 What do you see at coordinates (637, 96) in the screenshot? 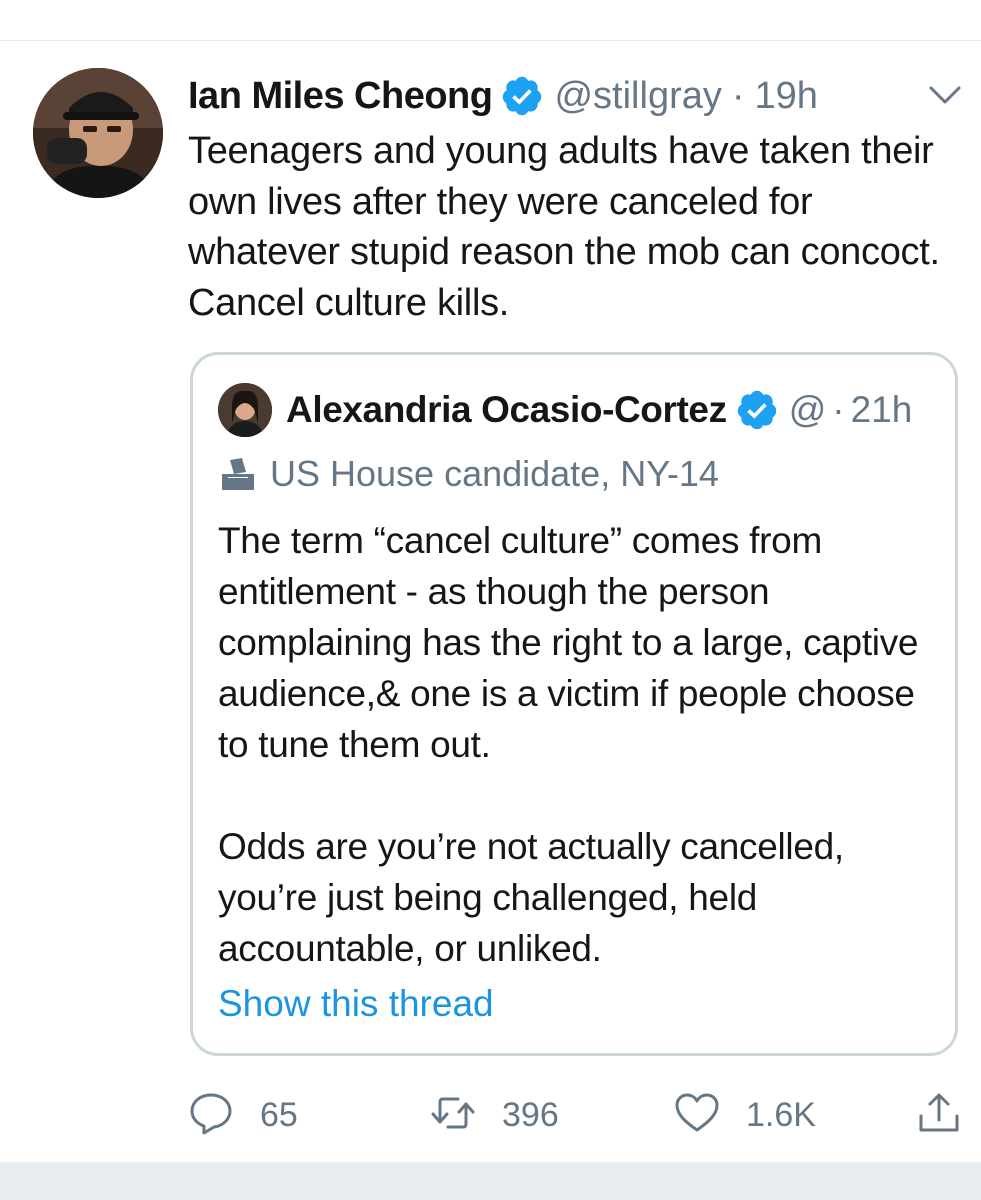
I see `author-handle: @stillgray` at bounding box center [637, 96].